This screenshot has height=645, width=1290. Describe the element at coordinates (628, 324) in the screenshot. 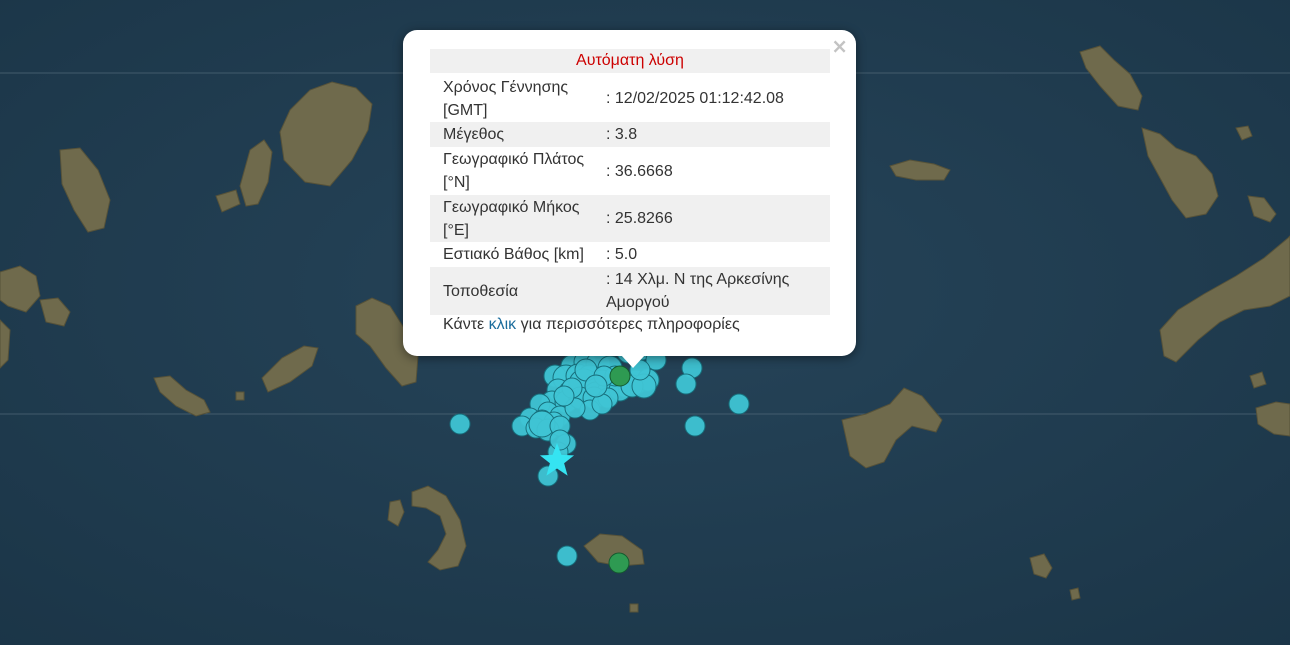

I see `more-info-suffix: για περισσότερες πληροφορίες` at that location.